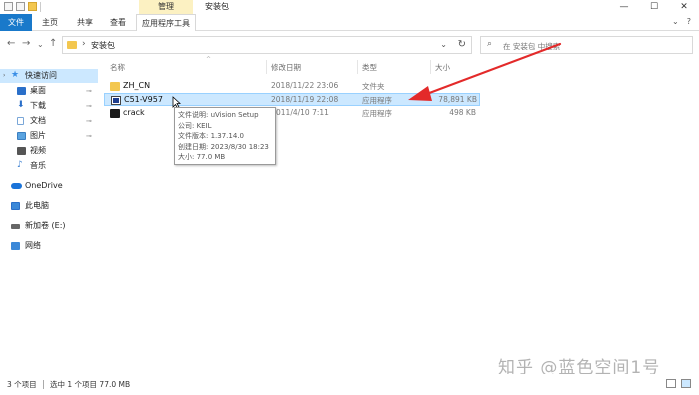 The height and width of the screenshot is (395, 699). I want to click on tooltip-version: 文件版本: 1.37.14.0, so click(211, 136).